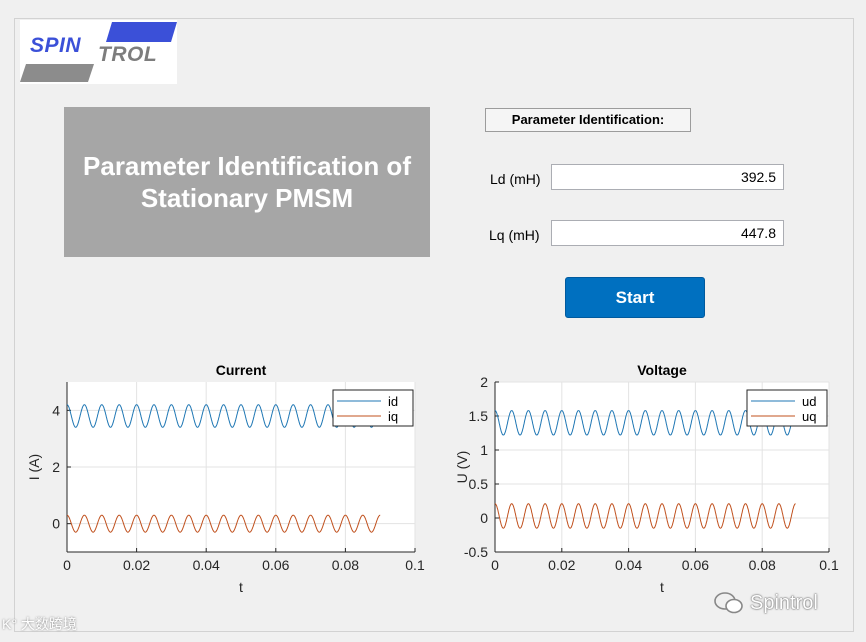  What do you see at coordinates (39, 624) in the screenshot?
I see `corner-watermark: K° 大数跨境` at bounding box center [39, 624].